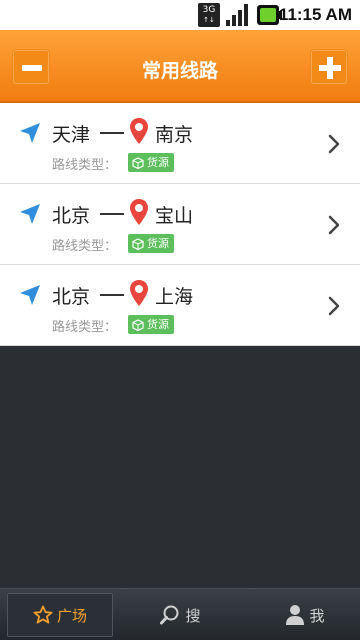 This screenshot has height=640, width=360. I want to click on tab-label: 广场, so click(71, 615).